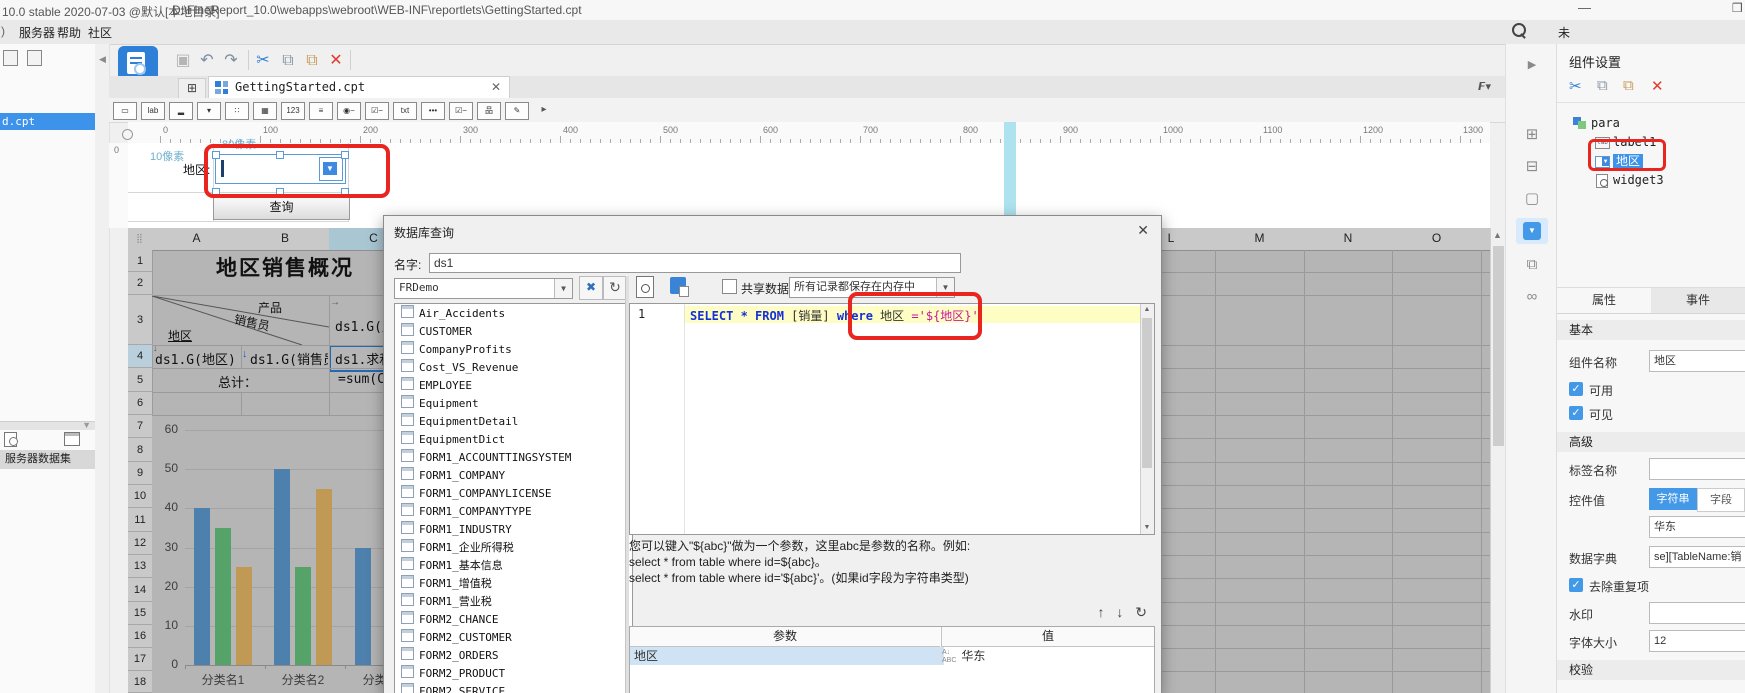 The height and width of the screenshot is (693, 1745). Describe the element at coordinates (140, 496) in the screenshot. I see `row-header-10: 10` at that location.